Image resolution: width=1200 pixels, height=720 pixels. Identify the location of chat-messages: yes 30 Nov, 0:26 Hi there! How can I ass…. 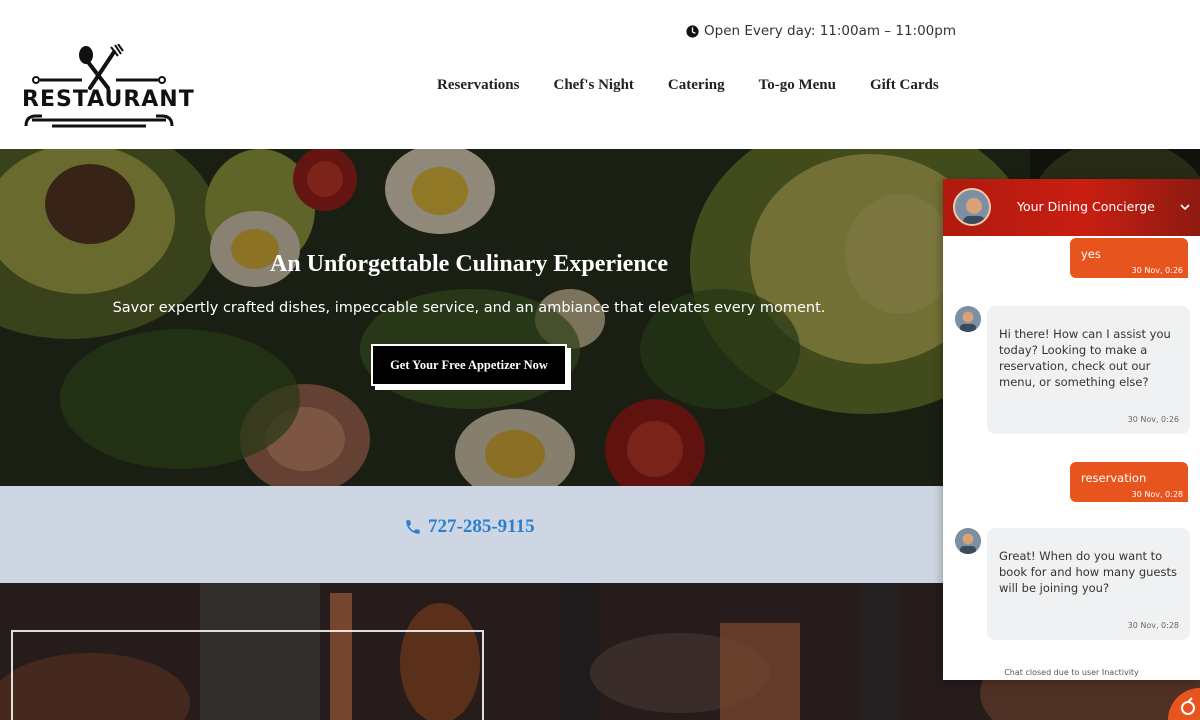
(1071, 458).